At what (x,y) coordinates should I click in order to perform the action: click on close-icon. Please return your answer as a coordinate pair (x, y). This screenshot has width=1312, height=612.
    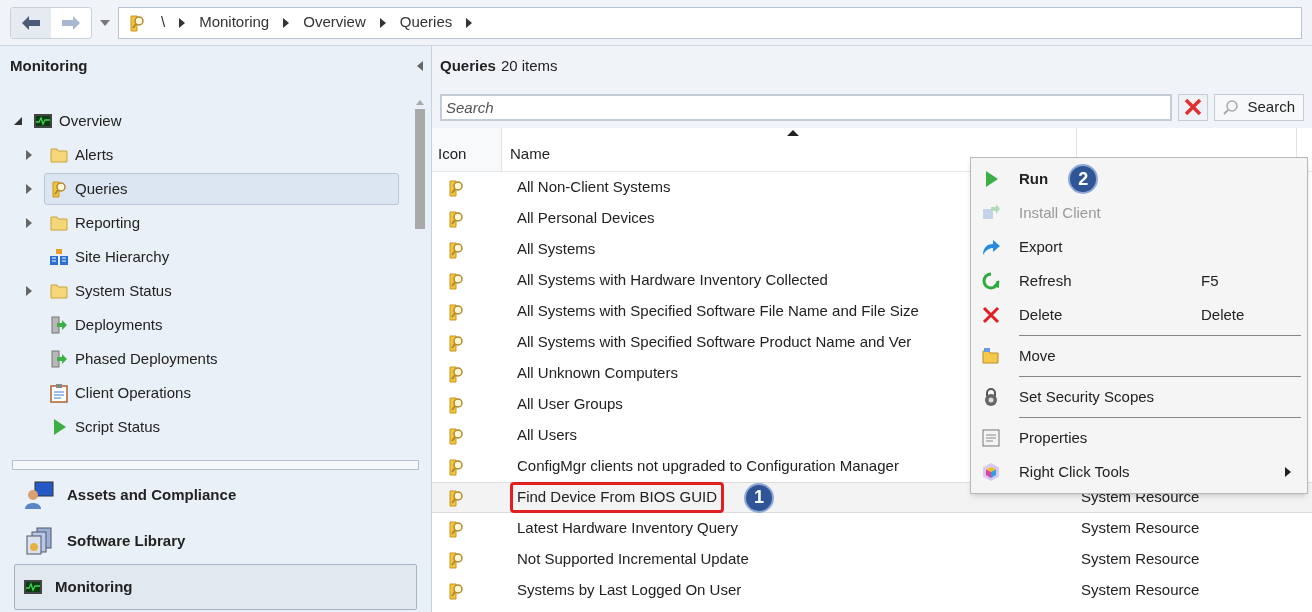
    Looking at the image, I should click on (1193, 107).